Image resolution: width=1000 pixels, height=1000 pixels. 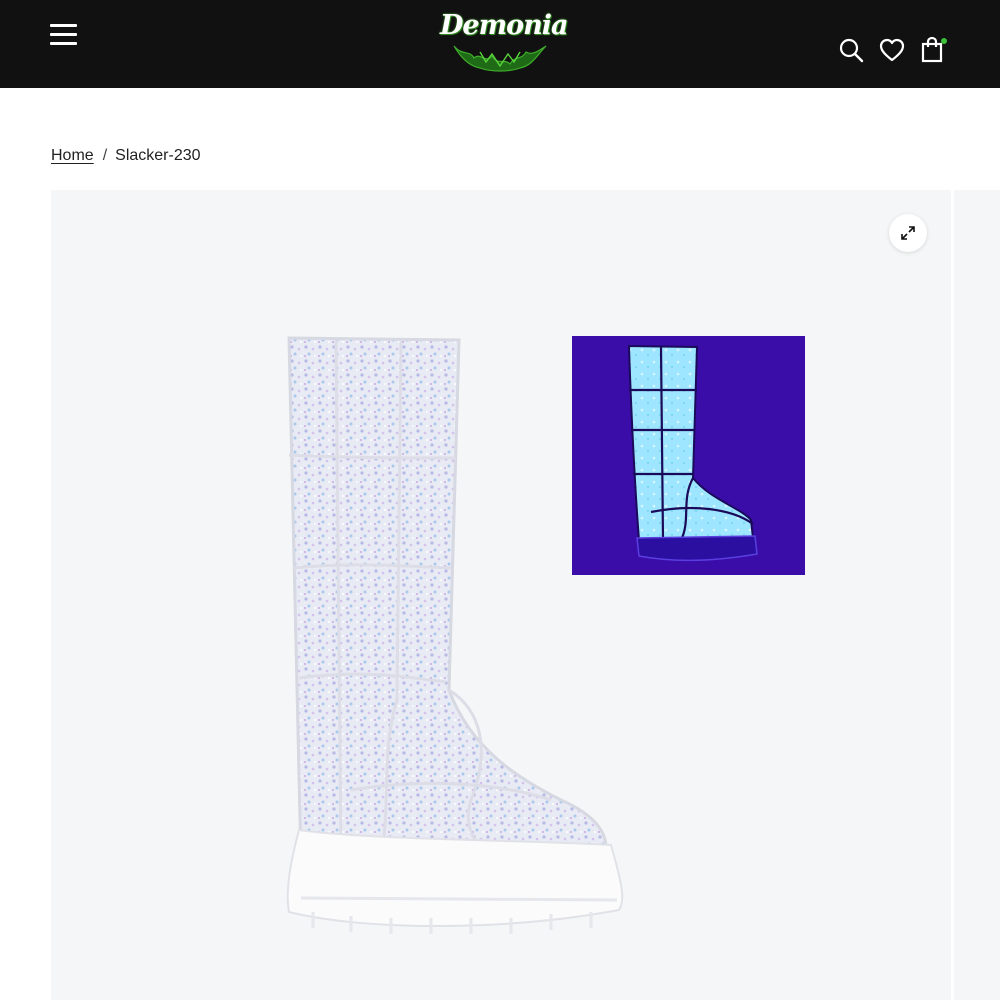 I want to click on zoom-button, so click(x=908, y=233).